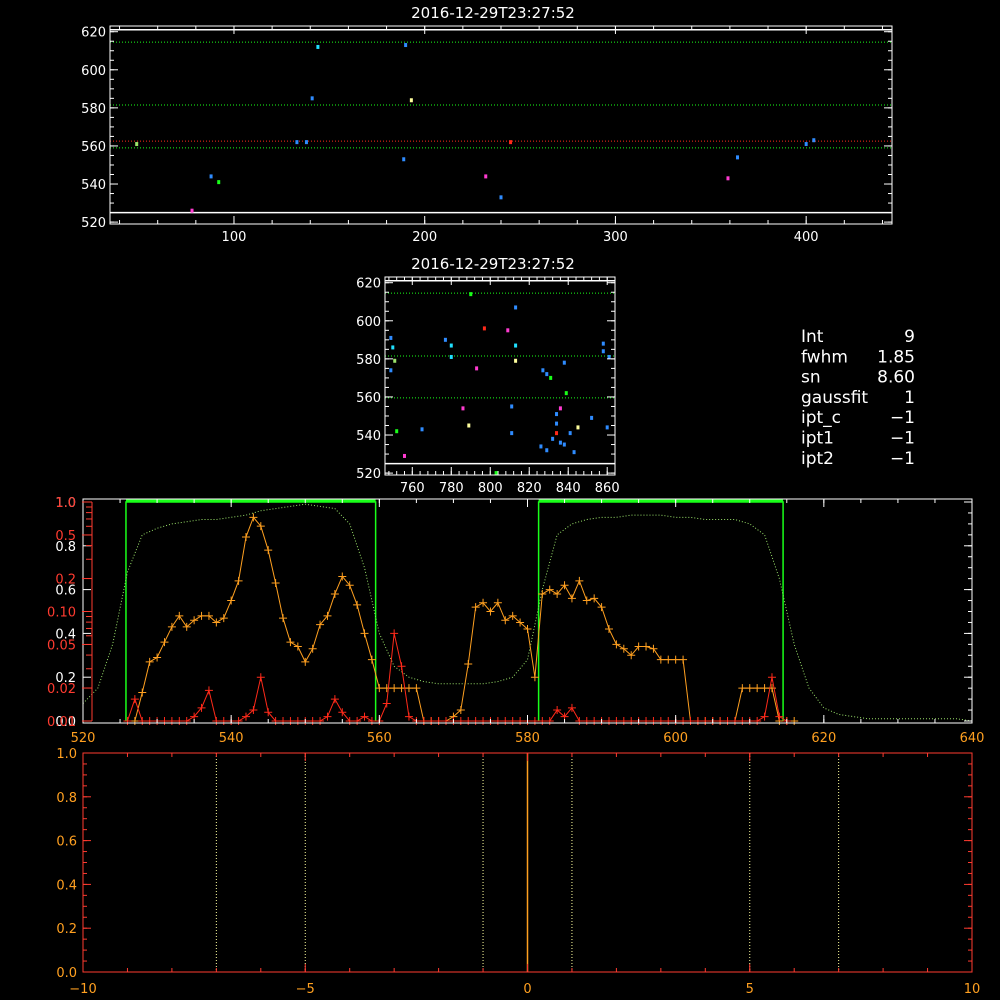  What do you see at coordinates (66, 842) in the screenshot?
I see `y-tick-label: 0.6` at bounding box center [66, 842].